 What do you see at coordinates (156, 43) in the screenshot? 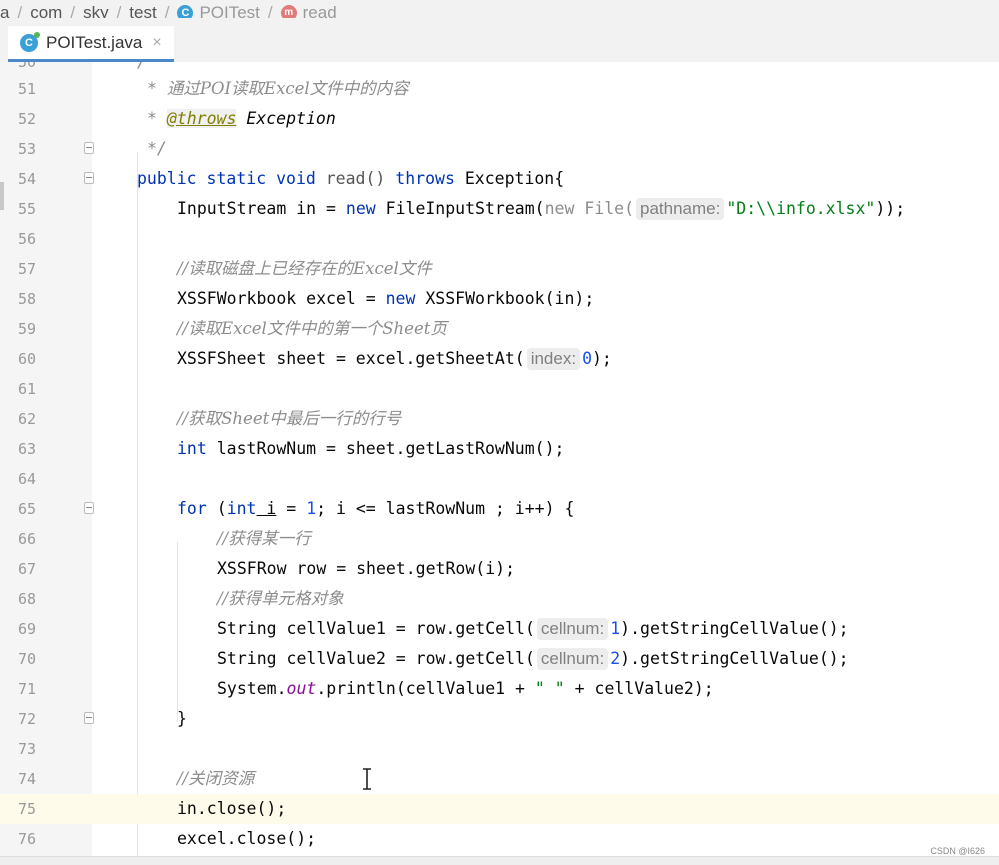
I see `close-icon: ×` at bounding box center [156, 43].